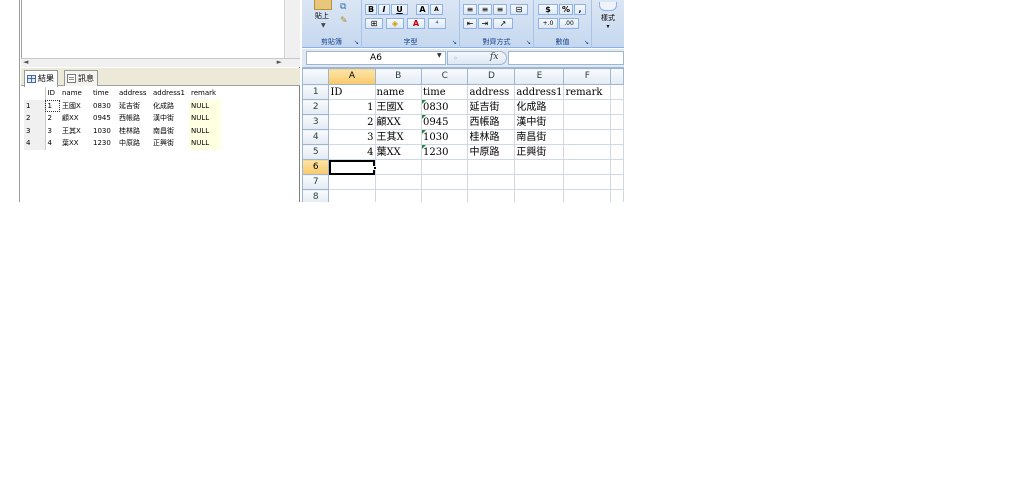 This screenshot has width=1024, height=485. What do you see at coordinates (75, 93) in the screenshot?
I see `column-header: name` at bounding box center [75, 93].